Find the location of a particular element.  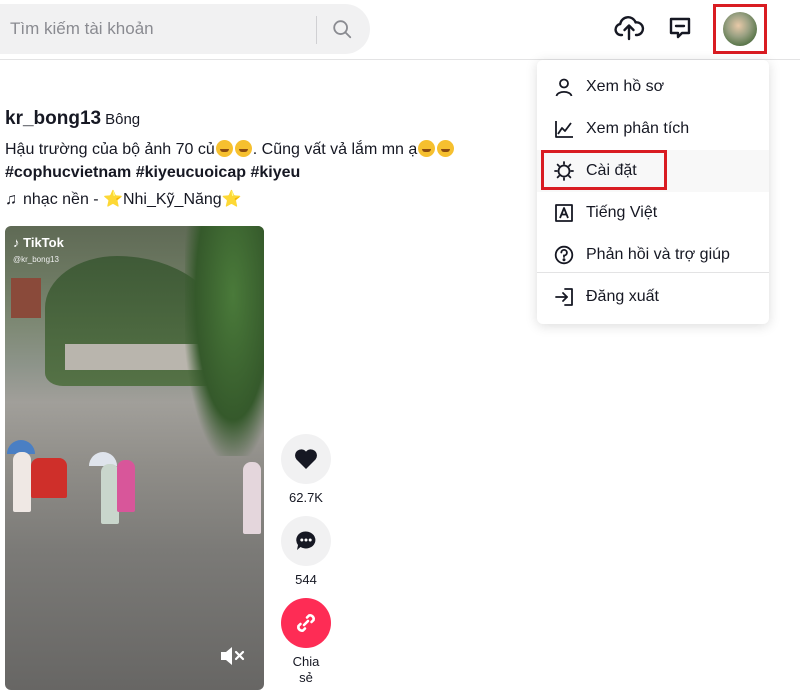

post-author: kr_bong13 Bông is located at coordinates (72, 119).